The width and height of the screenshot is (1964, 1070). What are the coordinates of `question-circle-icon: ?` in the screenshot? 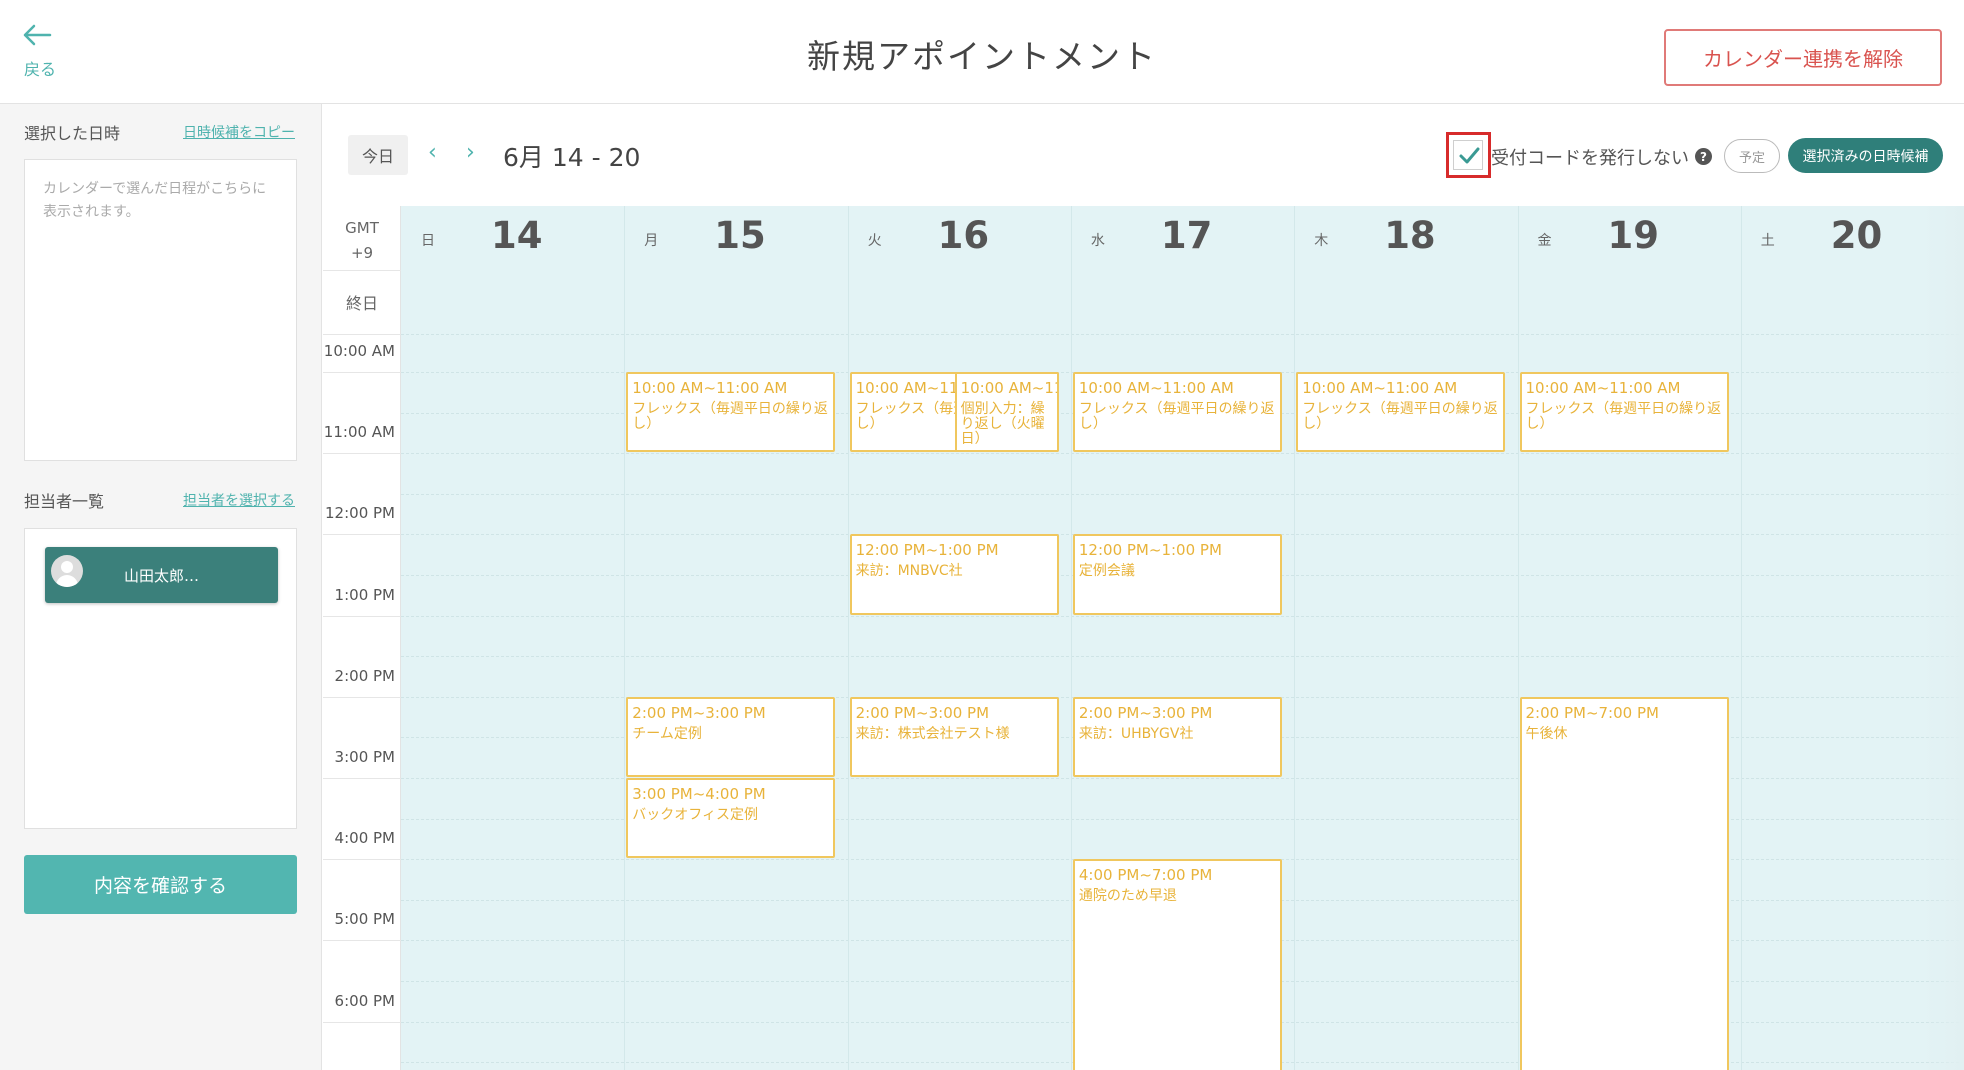 It's located at (1703, 156).